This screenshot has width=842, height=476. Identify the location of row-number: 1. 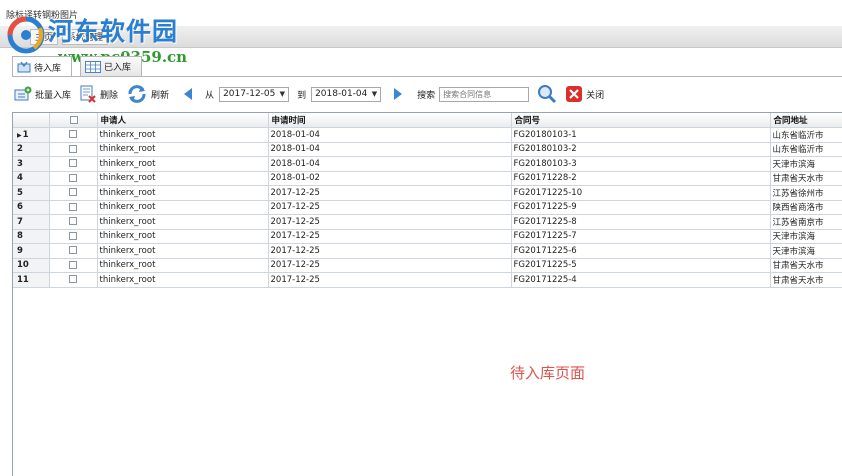
(25, 134).